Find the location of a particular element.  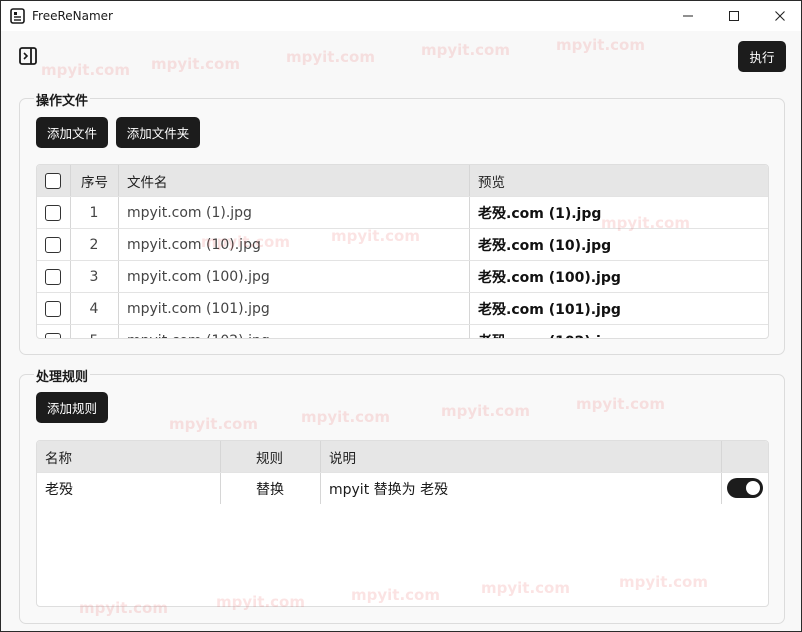

header-index: 序号 is located at coordinates (94, 182).